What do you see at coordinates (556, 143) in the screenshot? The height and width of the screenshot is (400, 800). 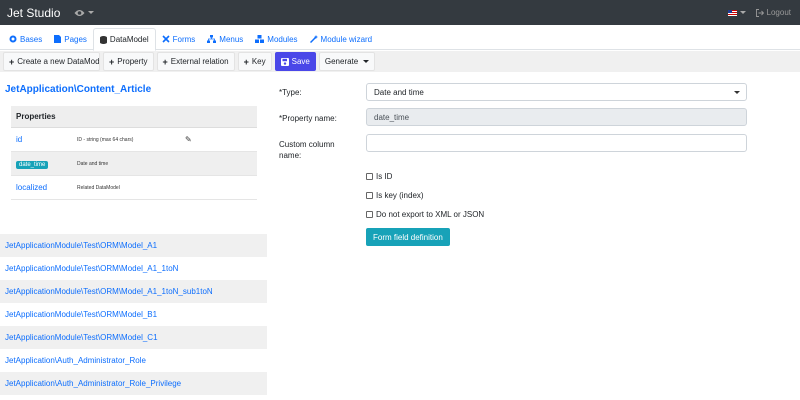 I see `custom-column-input` at bounding box center [556, 143].